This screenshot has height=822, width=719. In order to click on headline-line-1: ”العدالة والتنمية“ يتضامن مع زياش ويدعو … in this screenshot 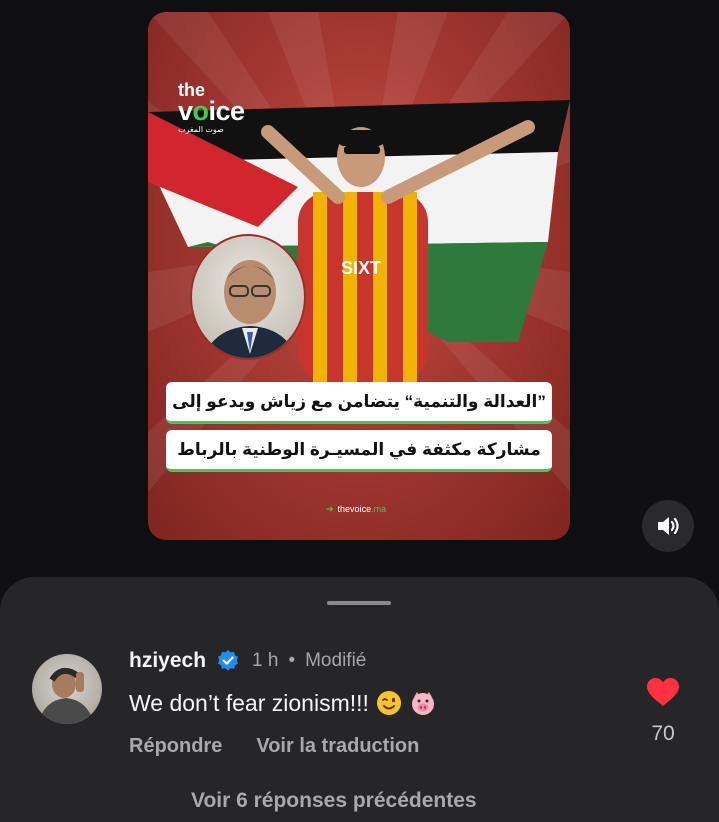, I will do `click(359, 403)`.